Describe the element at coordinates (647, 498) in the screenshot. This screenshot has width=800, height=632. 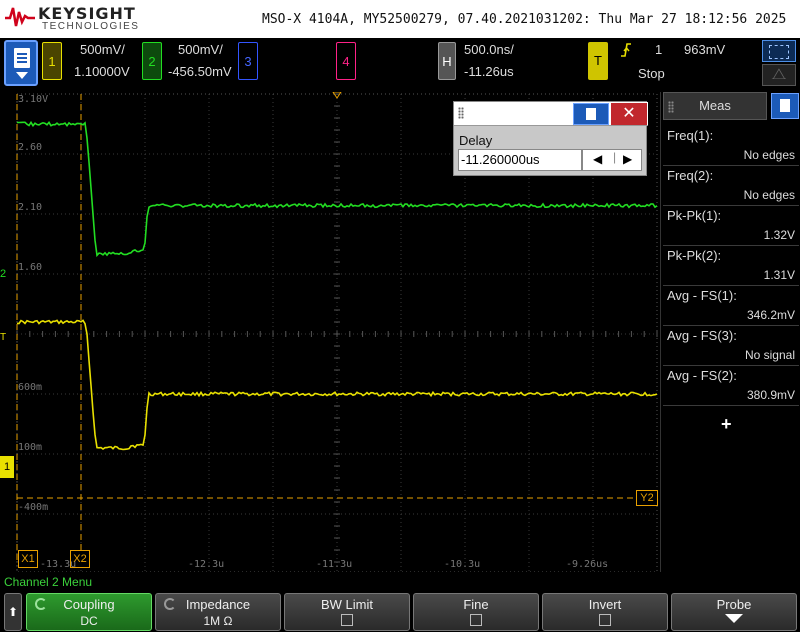
I see `cursor-y2-tag: Y2` at that location.